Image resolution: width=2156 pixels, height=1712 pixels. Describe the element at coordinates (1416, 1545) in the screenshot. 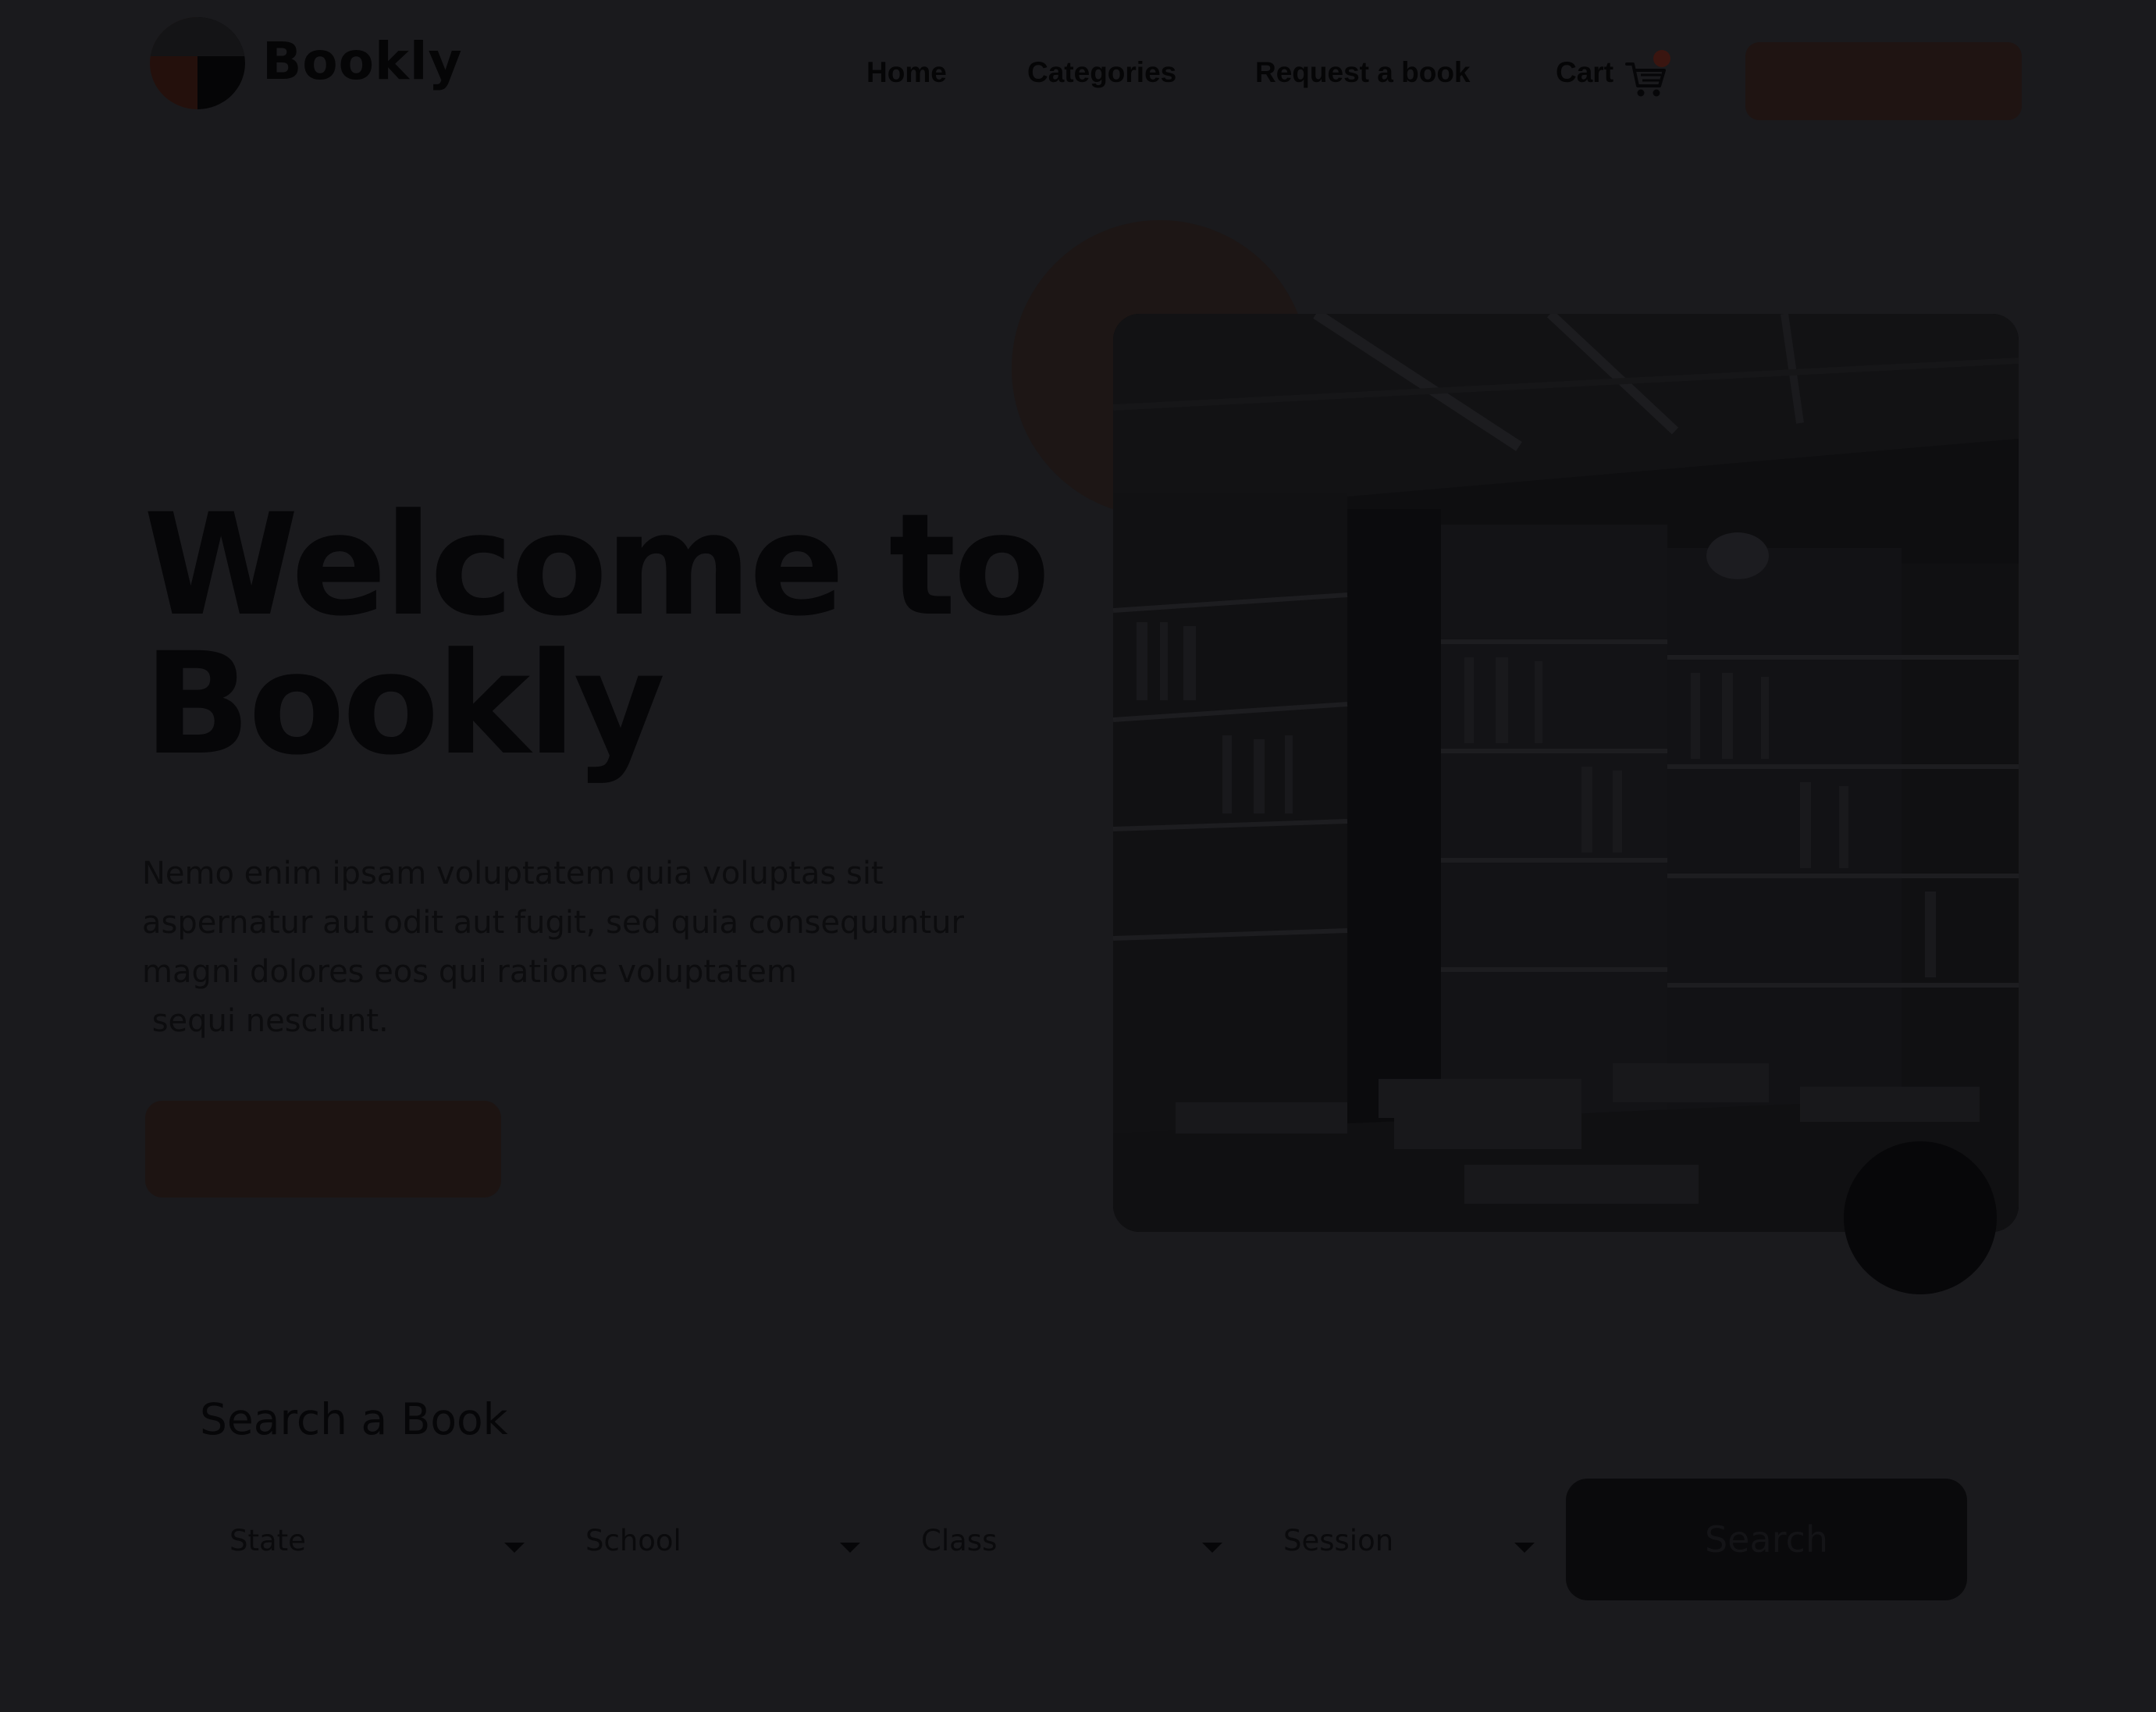

I see `session-select: Session` at that location.